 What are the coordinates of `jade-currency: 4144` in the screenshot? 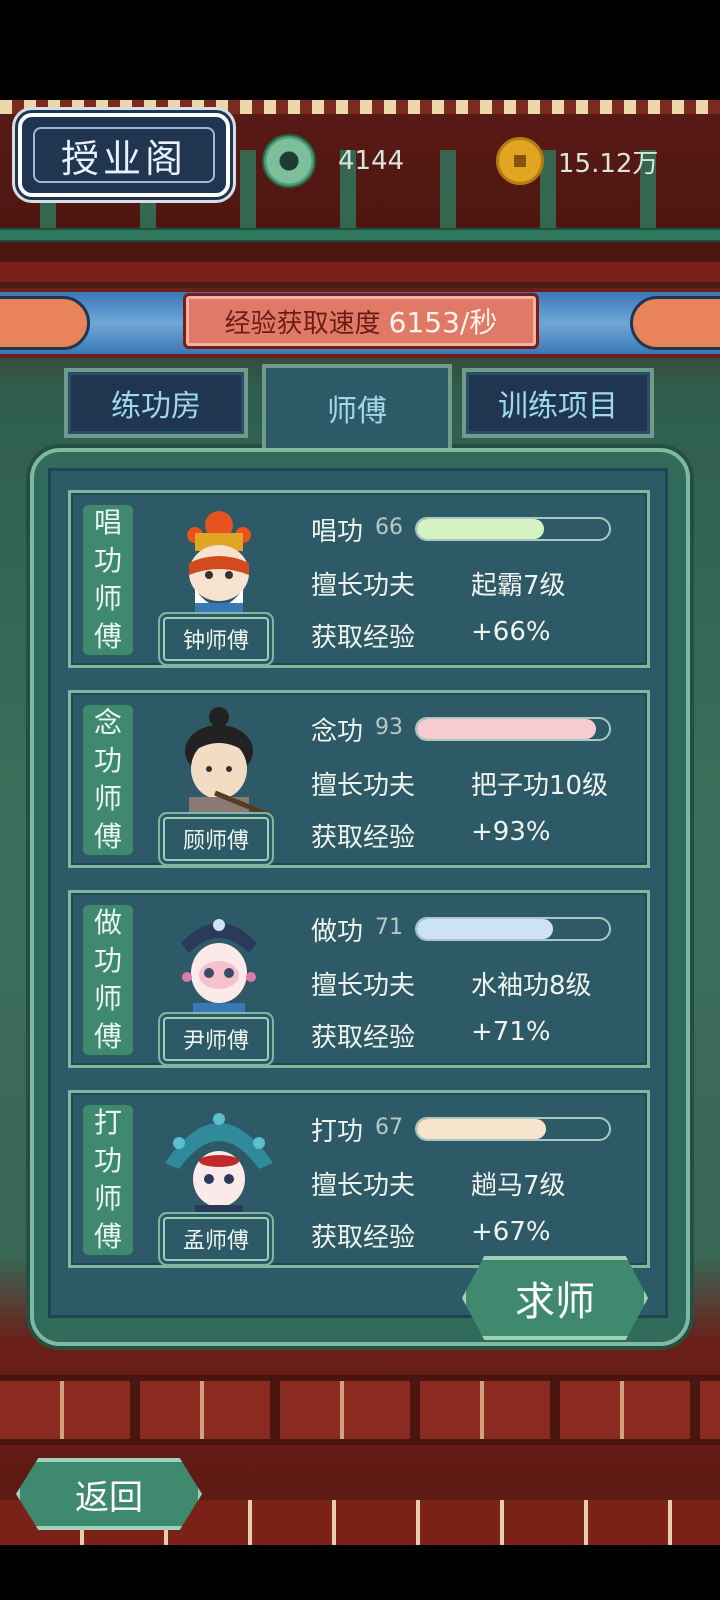 It's located at (333, 161).